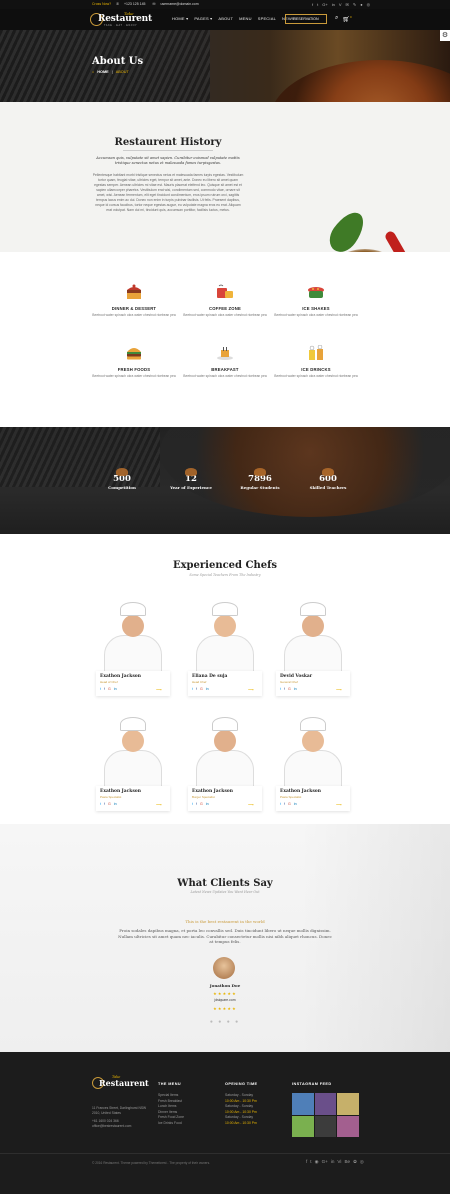  Describe the element at coordinates (135, 4) in the screenshot. I see `phone-number: +123 125 145` at that location.